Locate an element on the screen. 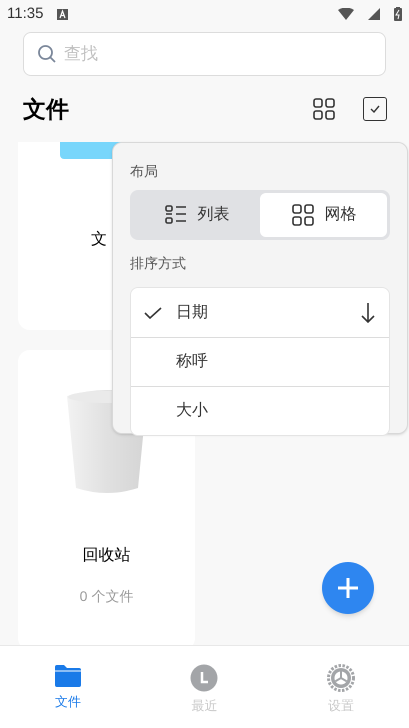 The width and height of the screenshot is (409, 728). settings-icon is located at coordinates (340, 678).